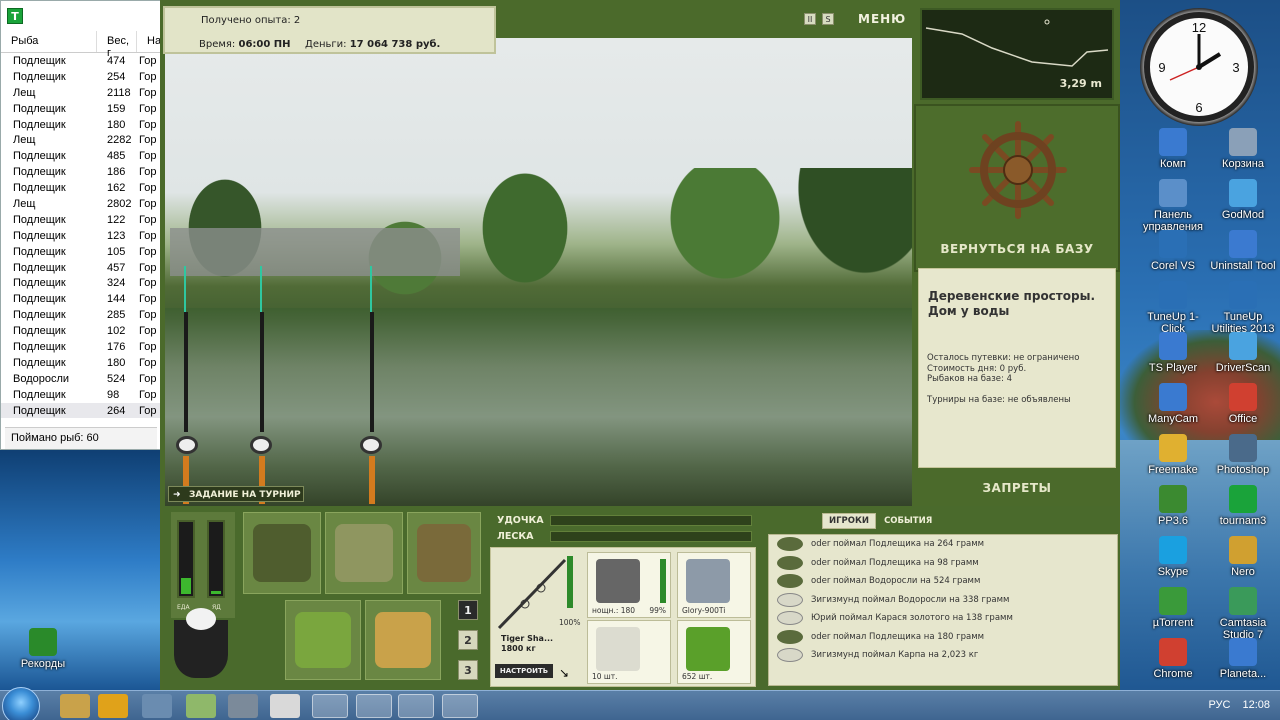 The width and height of the screenshot is (1280, 720). What do you see at coordinates (21, 703) in the screenshot?
I see `start-button` at bounding box center [21, 703].